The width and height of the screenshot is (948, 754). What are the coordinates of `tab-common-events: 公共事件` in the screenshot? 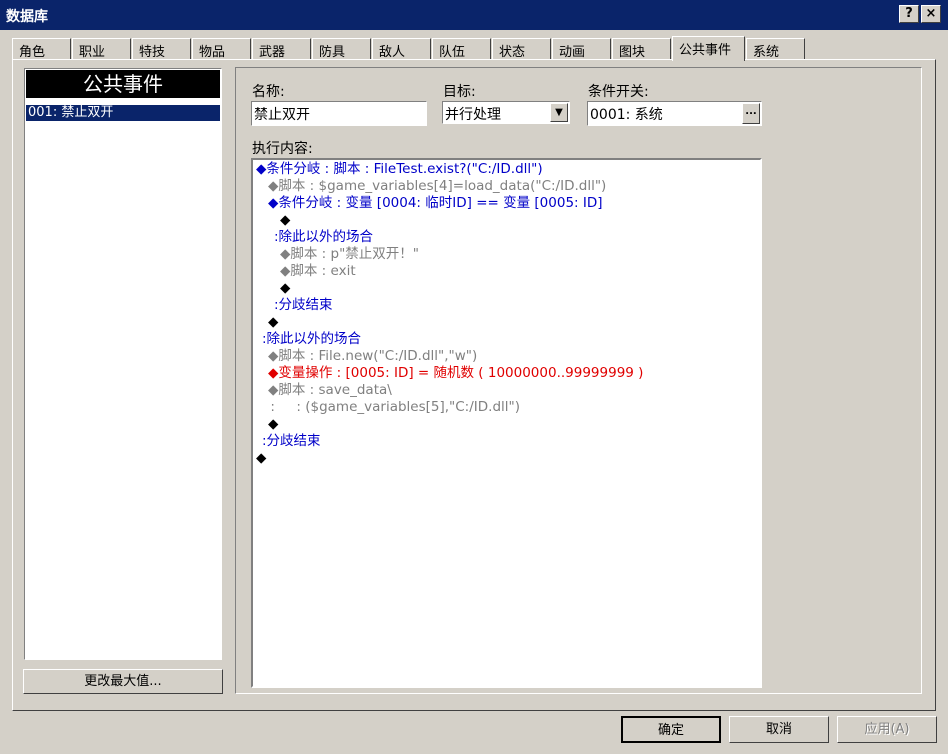 It's located at (708, 48).